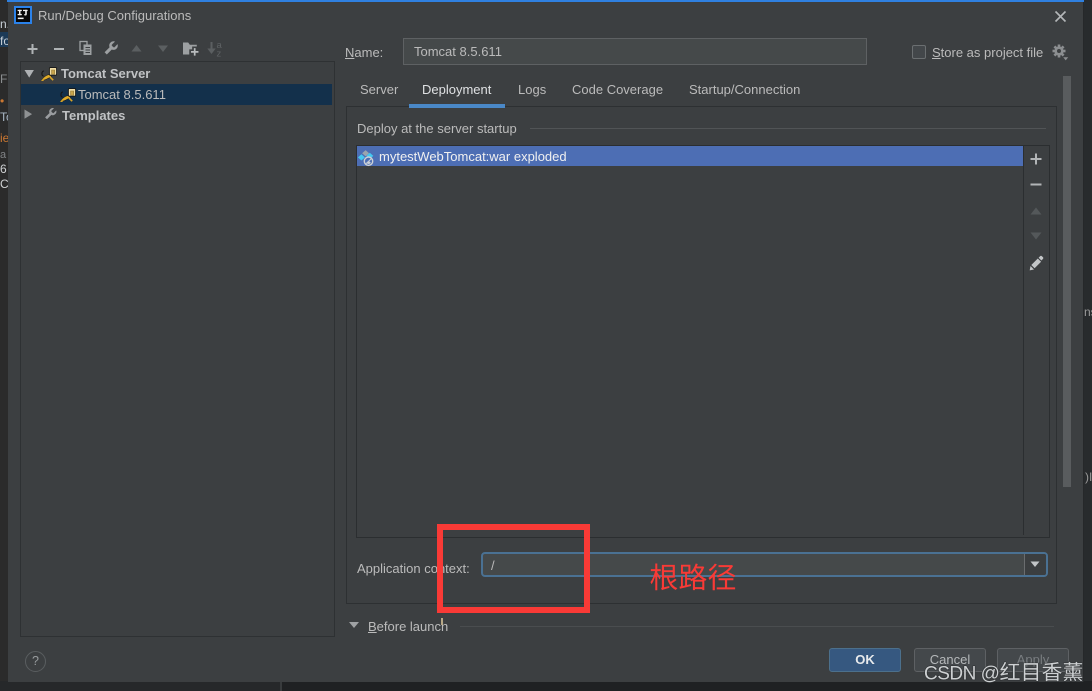 This screenshot has width=1092, height=691. Describe the element at coordinates (219, 54) in the screenshot. I see `svg-text: z` at that location.